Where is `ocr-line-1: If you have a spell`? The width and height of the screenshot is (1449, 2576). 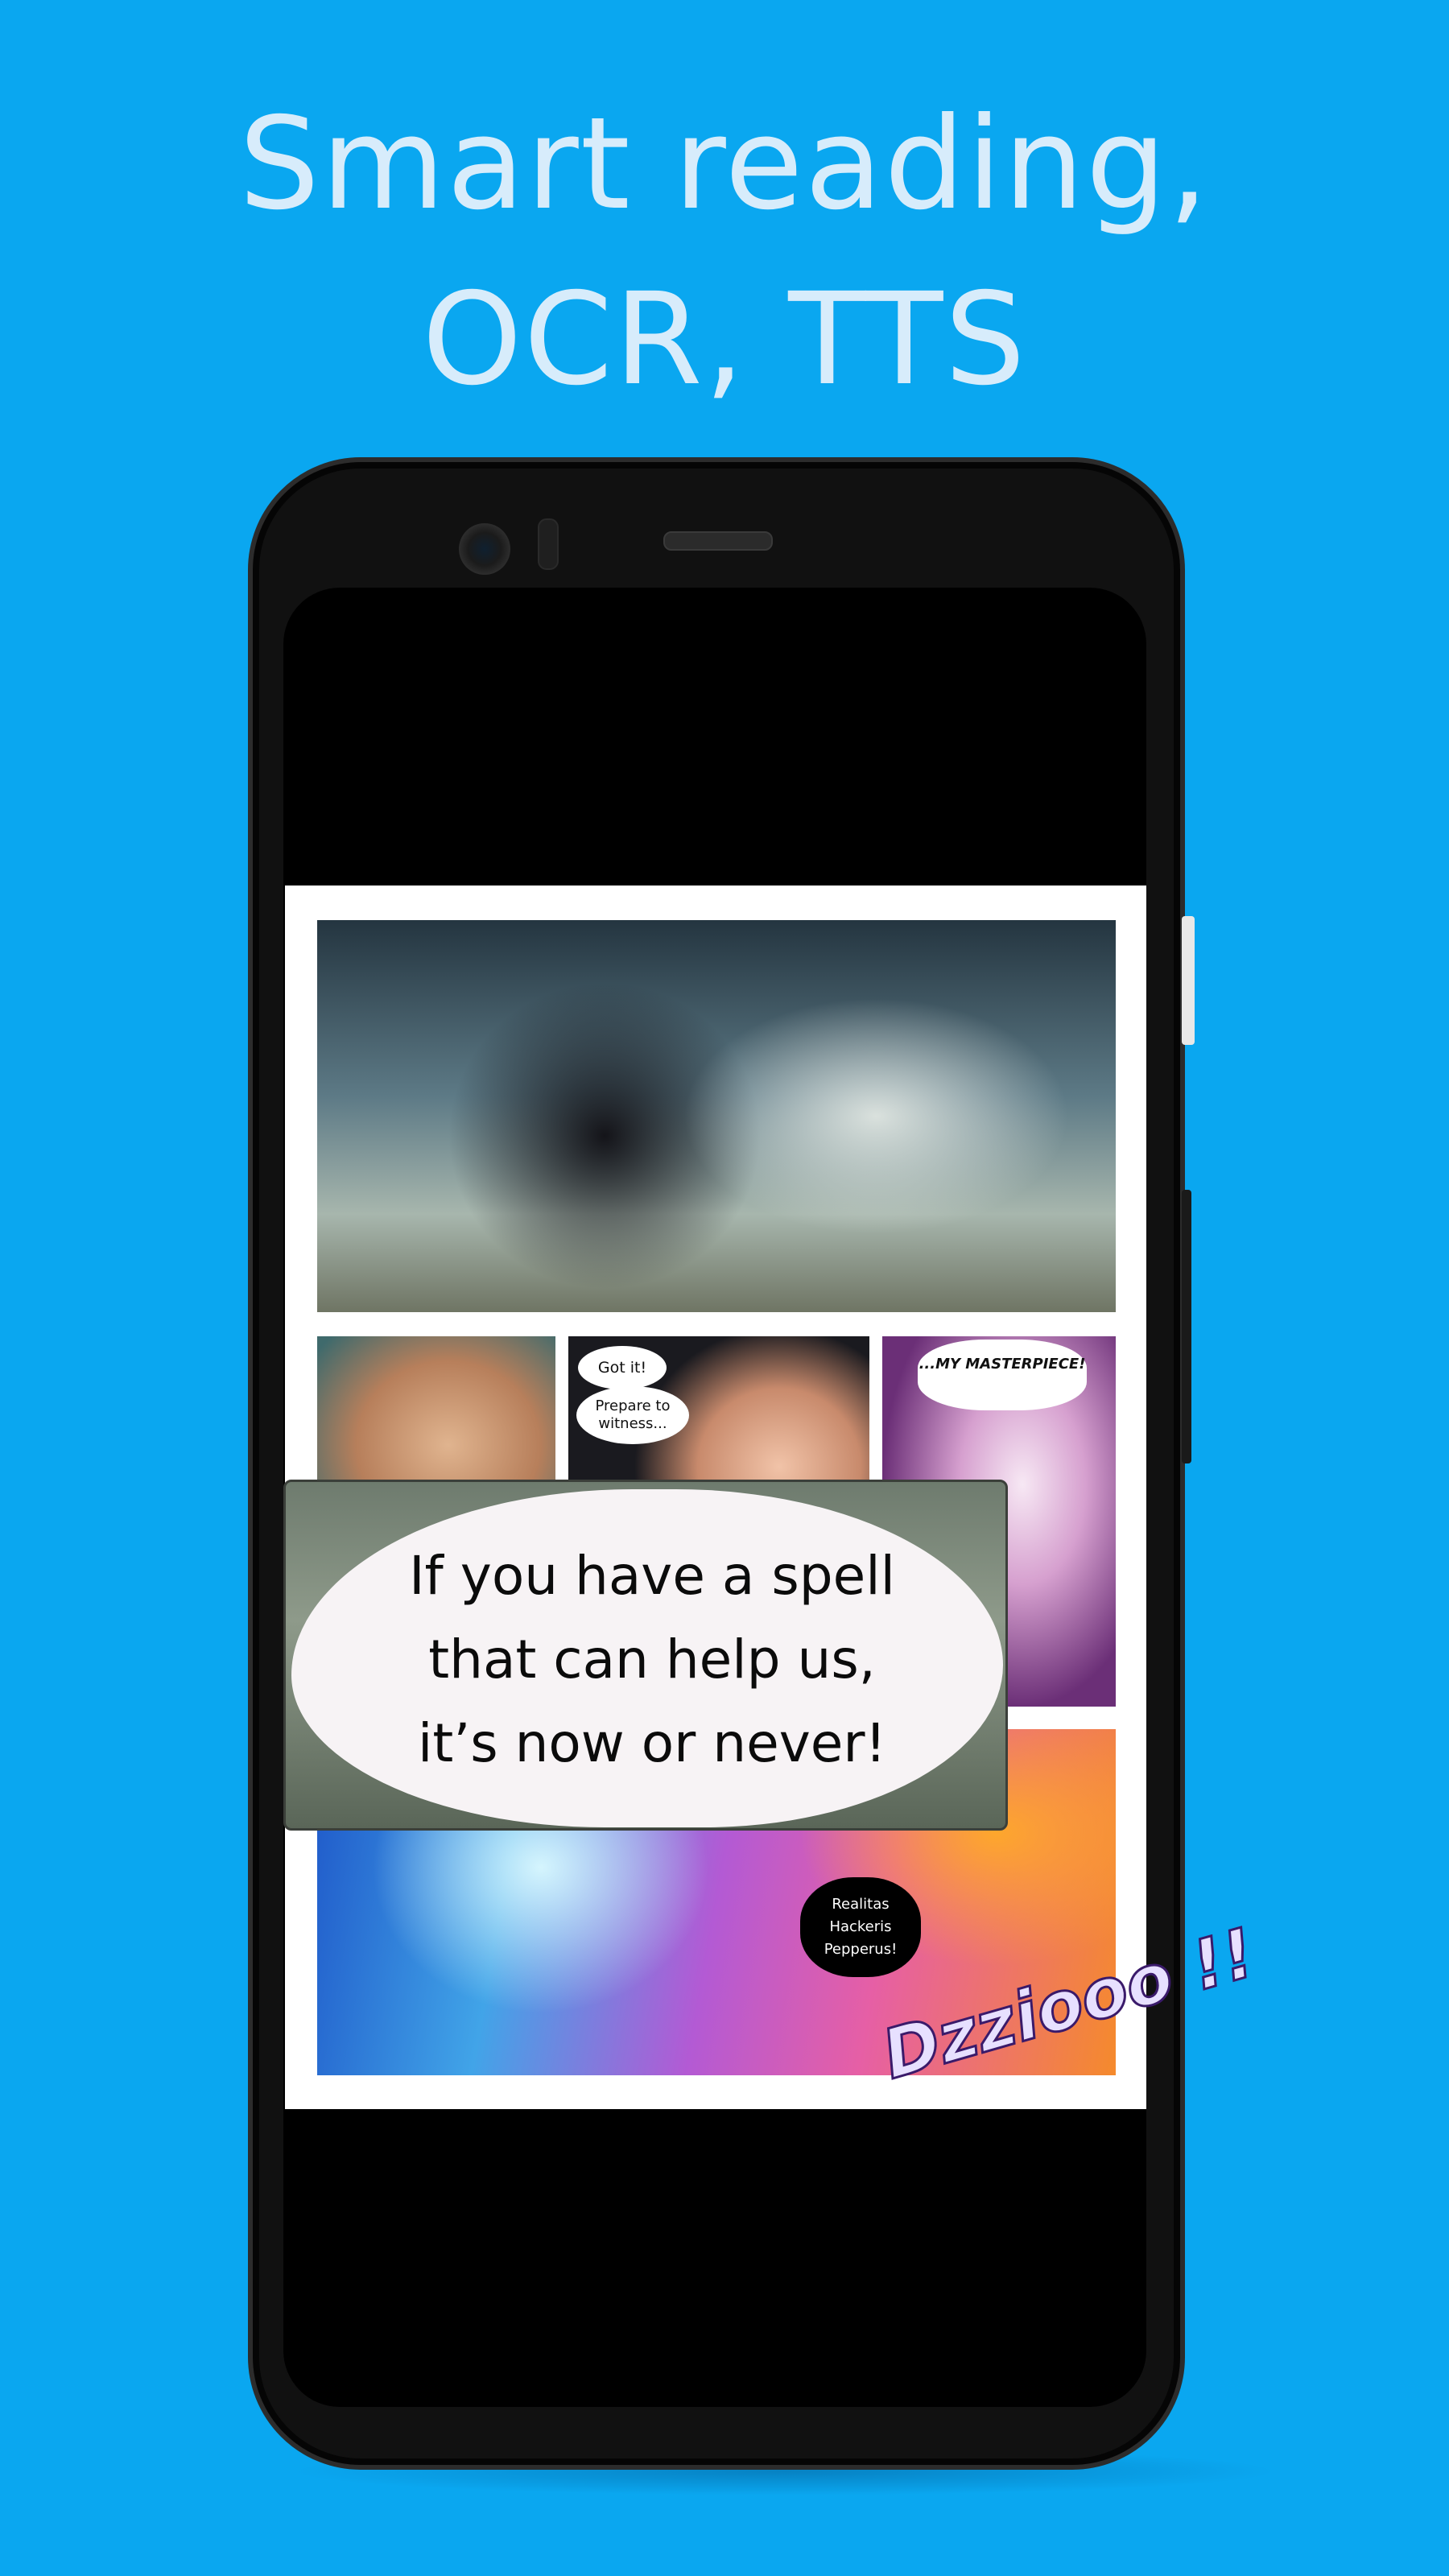
ocr-line-1: If you have a spell is located at coordinates (652, 1576).